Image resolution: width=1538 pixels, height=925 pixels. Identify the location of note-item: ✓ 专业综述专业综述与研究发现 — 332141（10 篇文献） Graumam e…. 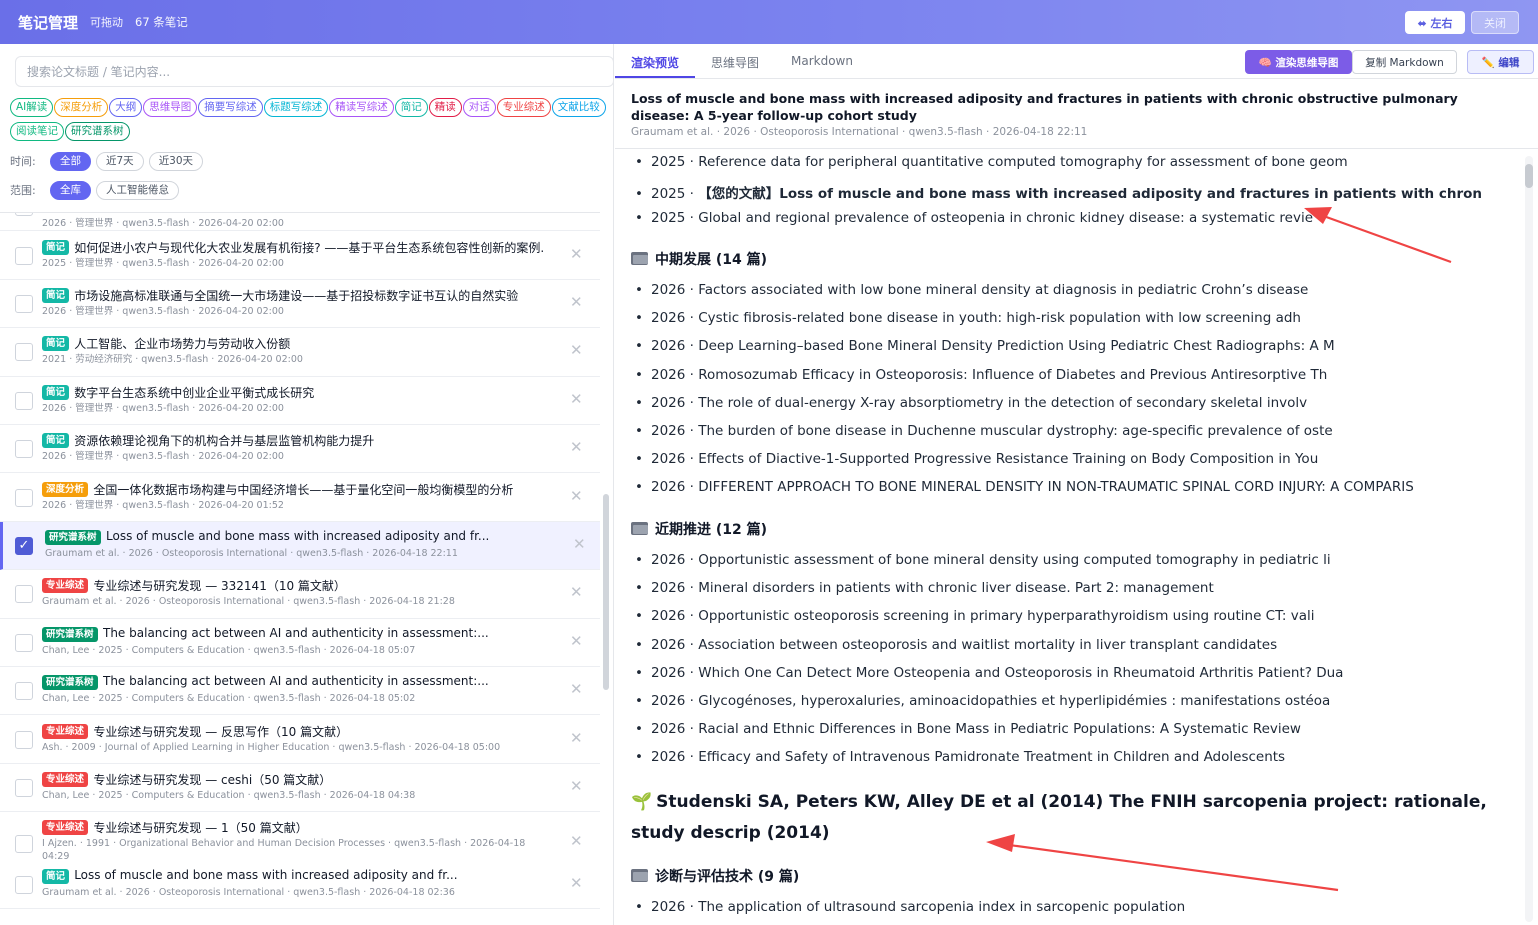
(300, 594).